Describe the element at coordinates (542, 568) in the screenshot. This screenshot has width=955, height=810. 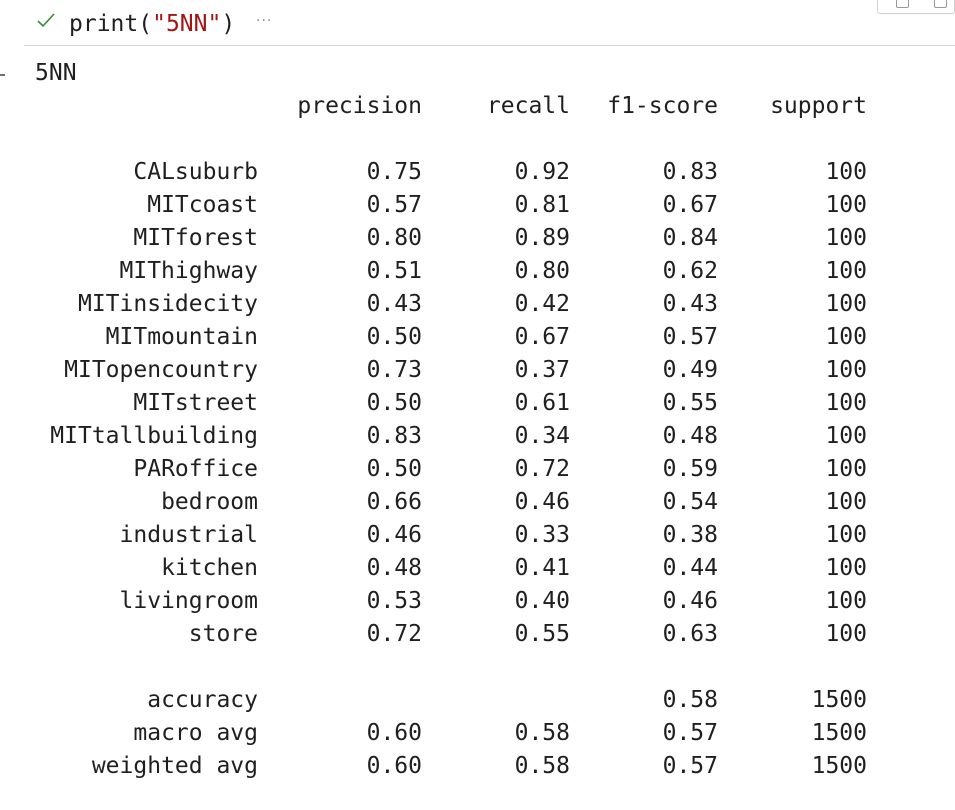
I see `cell-recall: 0.41` at that location.